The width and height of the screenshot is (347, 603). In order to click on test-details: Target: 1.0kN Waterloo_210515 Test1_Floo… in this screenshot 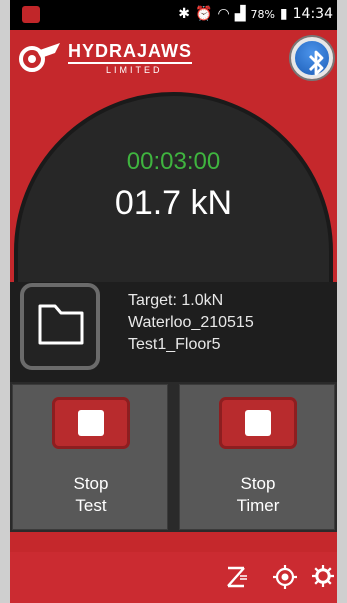, I will do `click(191, 323)`.